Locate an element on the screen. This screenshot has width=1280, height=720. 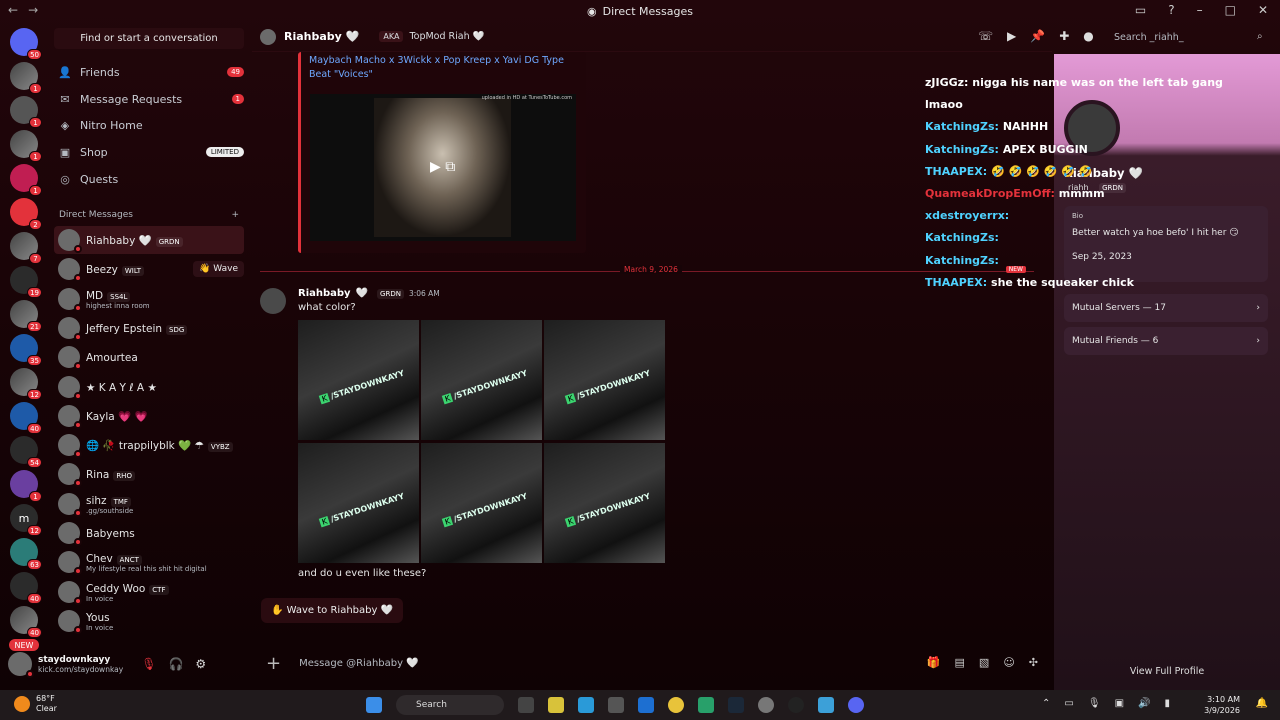
server-icon: 35 is located at coordinates (26, 350).